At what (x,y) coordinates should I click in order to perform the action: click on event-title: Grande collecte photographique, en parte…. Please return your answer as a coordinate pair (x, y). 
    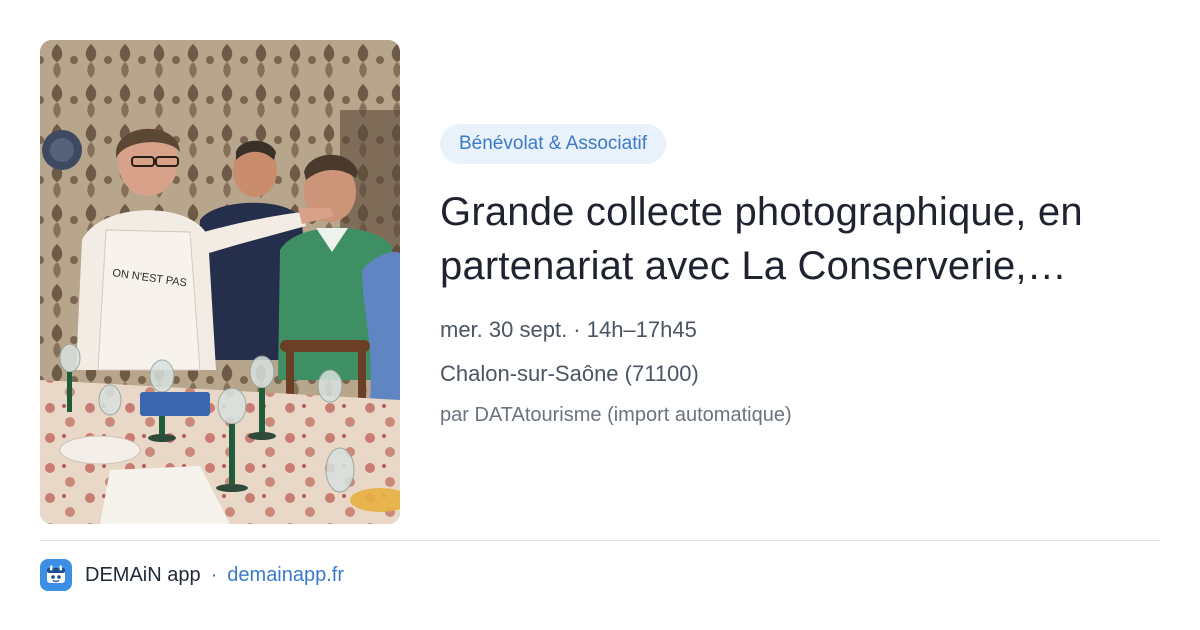
    Looking at the image, I should click on (800, 239).